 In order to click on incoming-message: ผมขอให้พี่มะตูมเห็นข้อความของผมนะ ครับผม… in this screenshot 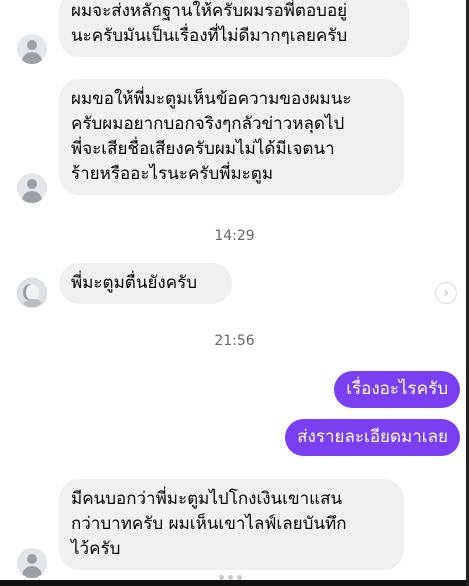, I will do `click(231, 137)`.